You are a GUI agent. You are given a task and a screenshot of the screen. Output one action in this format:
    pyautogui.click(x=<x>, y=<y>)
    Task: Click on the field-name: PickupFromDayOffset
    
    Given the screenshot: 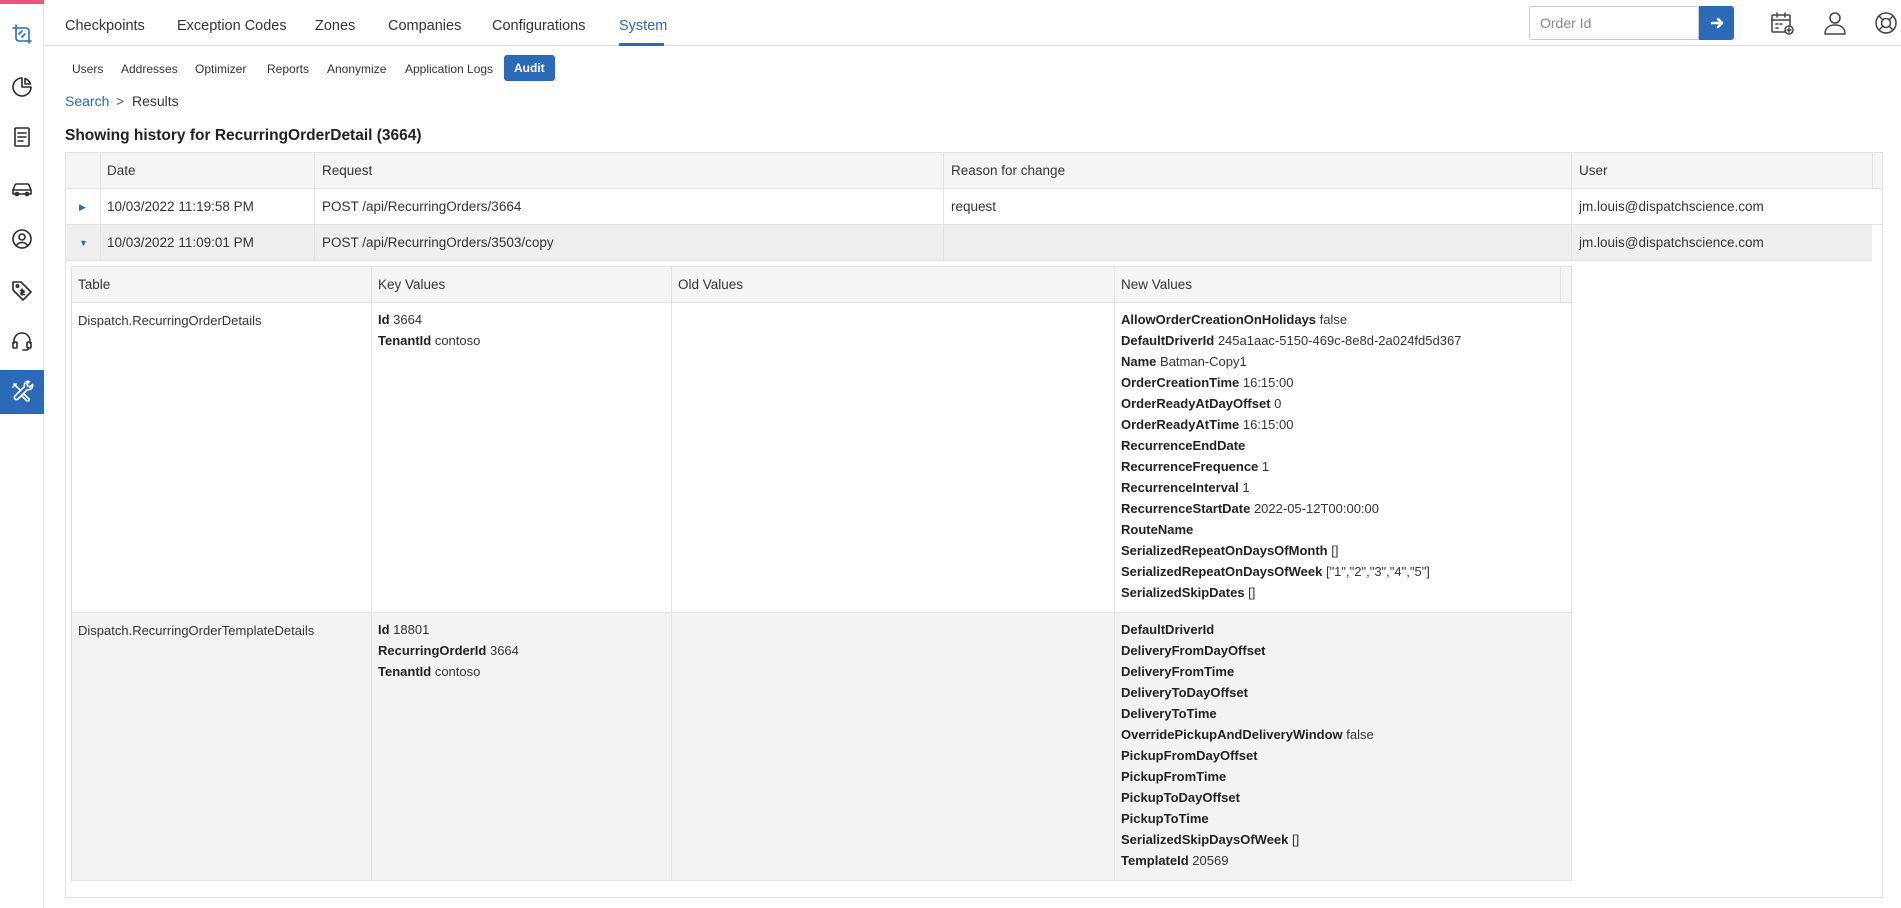 What is the action you would take?
    pyautogui.click(x=1189, y=755)
    